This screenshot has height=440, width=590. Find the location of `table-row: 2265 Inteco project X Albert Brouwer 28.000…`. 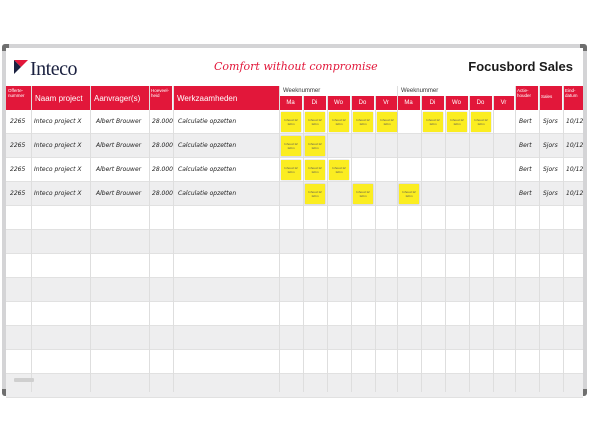

table-row: 2265 Inteco project X Albert Brouwer 28.000… is located at coordinates (294, 194).